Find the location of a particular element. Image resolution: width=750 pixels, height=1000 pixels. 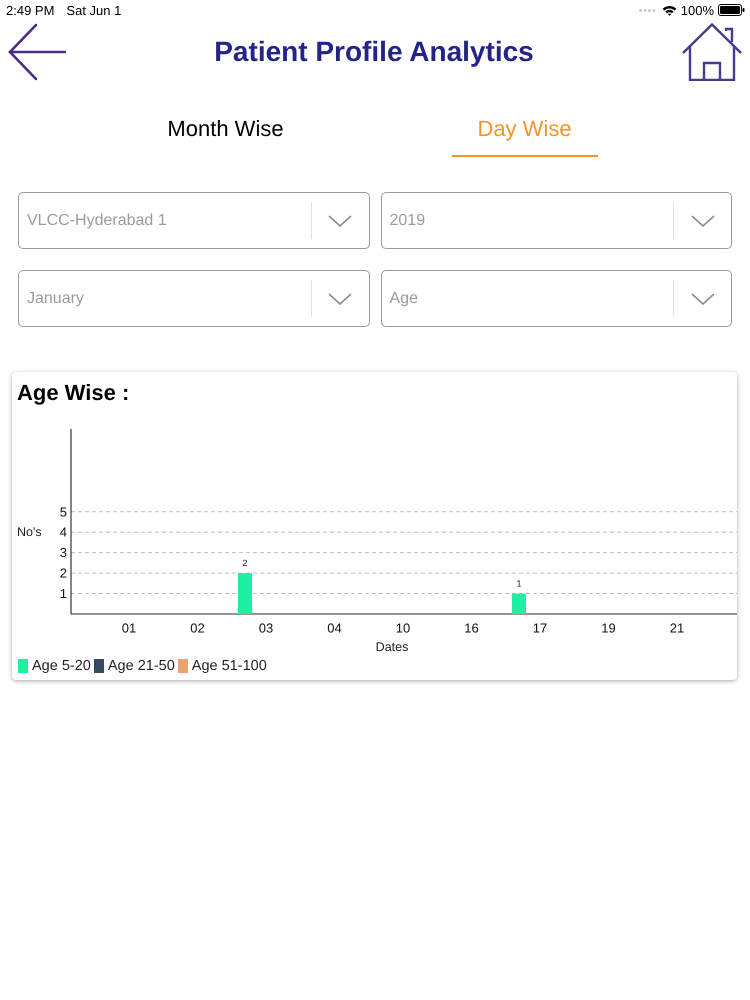

x-tick-label: 03 is located at coordinates (266, 628).